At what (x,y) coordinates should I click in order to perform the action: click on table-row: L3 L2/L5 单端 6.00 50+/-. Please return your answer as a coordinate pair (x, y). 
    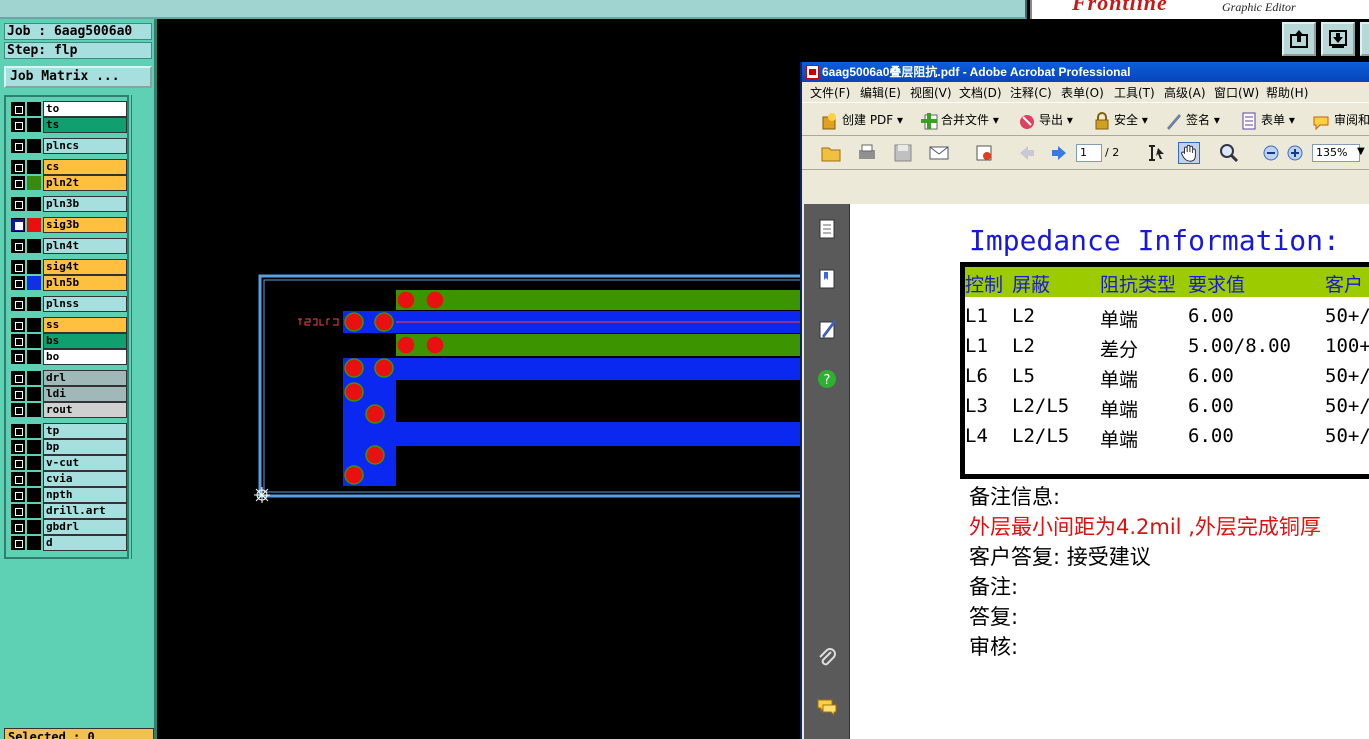
    Looking at the image, I should click on (1167, 406).